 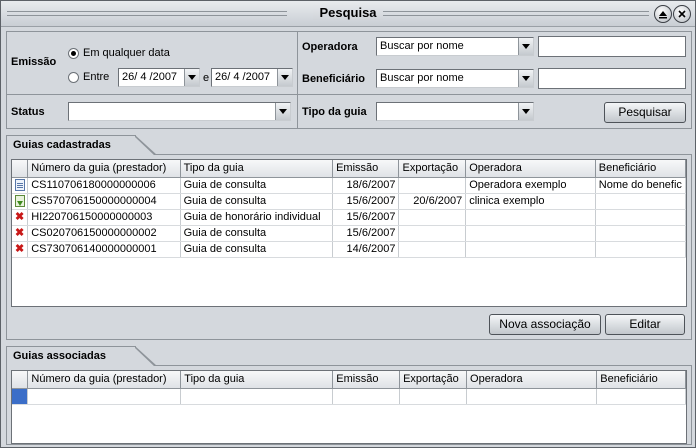 What do you see at coordinates (333, 79) in the screenshot?
I see `beneficiario-label: Beneficiário` at bounding box center [333, 79].